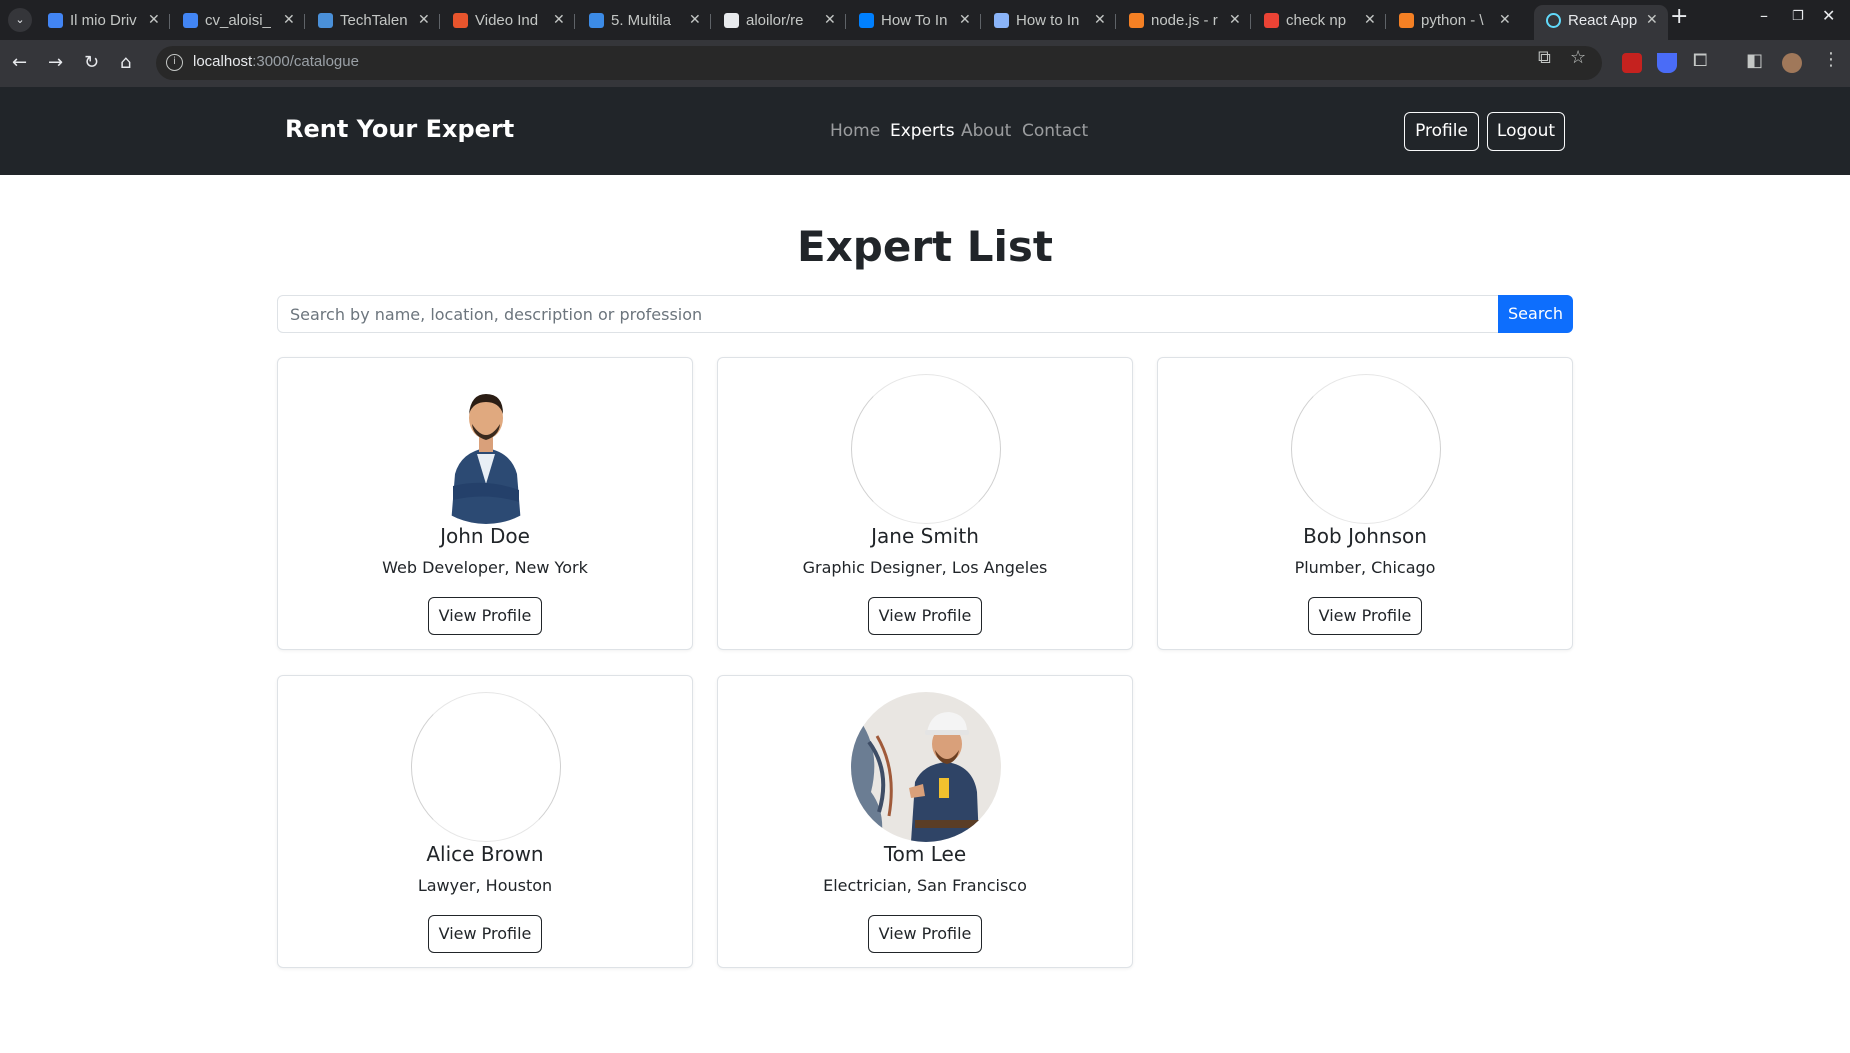 The image size is (1850, 1053). Describe the element at coordinates (1365, 567) in the screenshot. I see `expert-profession-location: Plumber, Chicago` at that location.